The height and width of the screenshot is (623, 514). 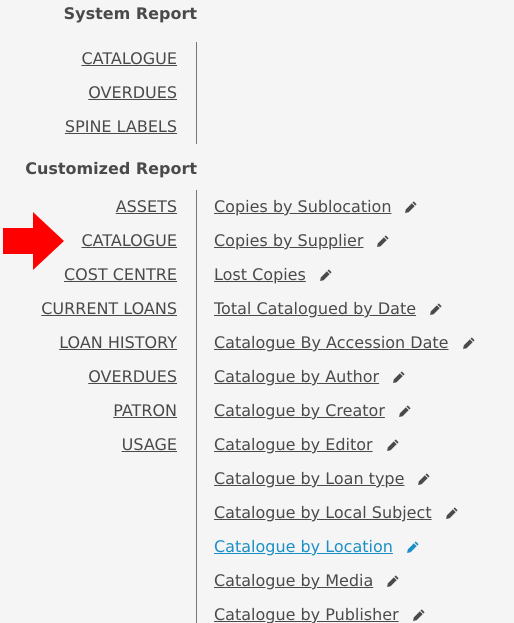 What do you see at coordinates (303, 207) in the screenshot?
I see `report-link: Copies by Sublocation` at bounding box center [303, 207].